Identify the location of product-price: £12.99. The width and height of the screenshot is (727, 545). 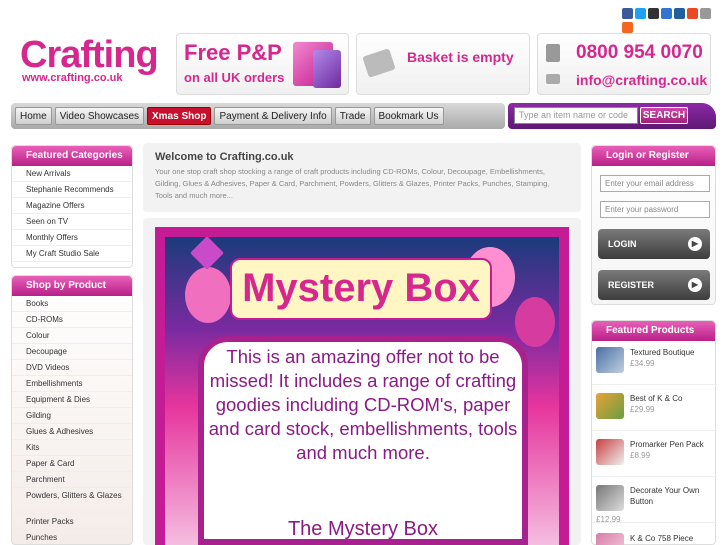
(608, 519).